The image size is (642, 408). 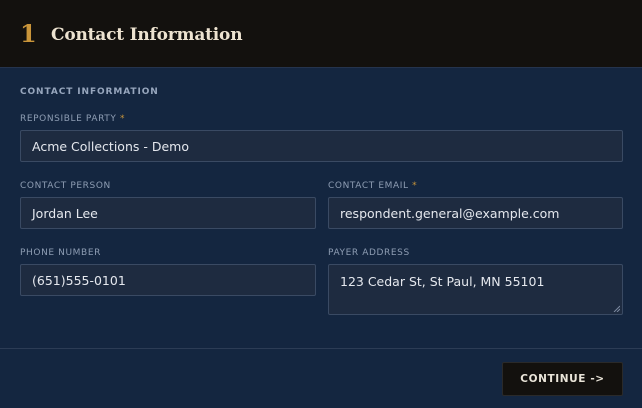 I want to click on header-divider, so click(x=321, y=67).